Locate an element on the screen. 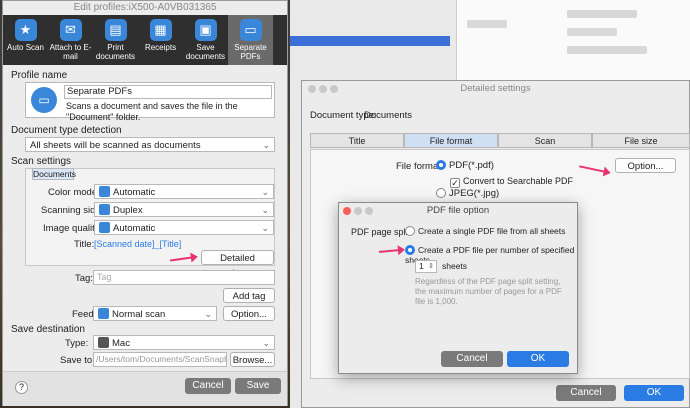 Image resolution: width=690 pixels, height=408 pixels. save-to-input: /Users/tom/Documents/ScanSnapHom is located at coordinates (160, 359).